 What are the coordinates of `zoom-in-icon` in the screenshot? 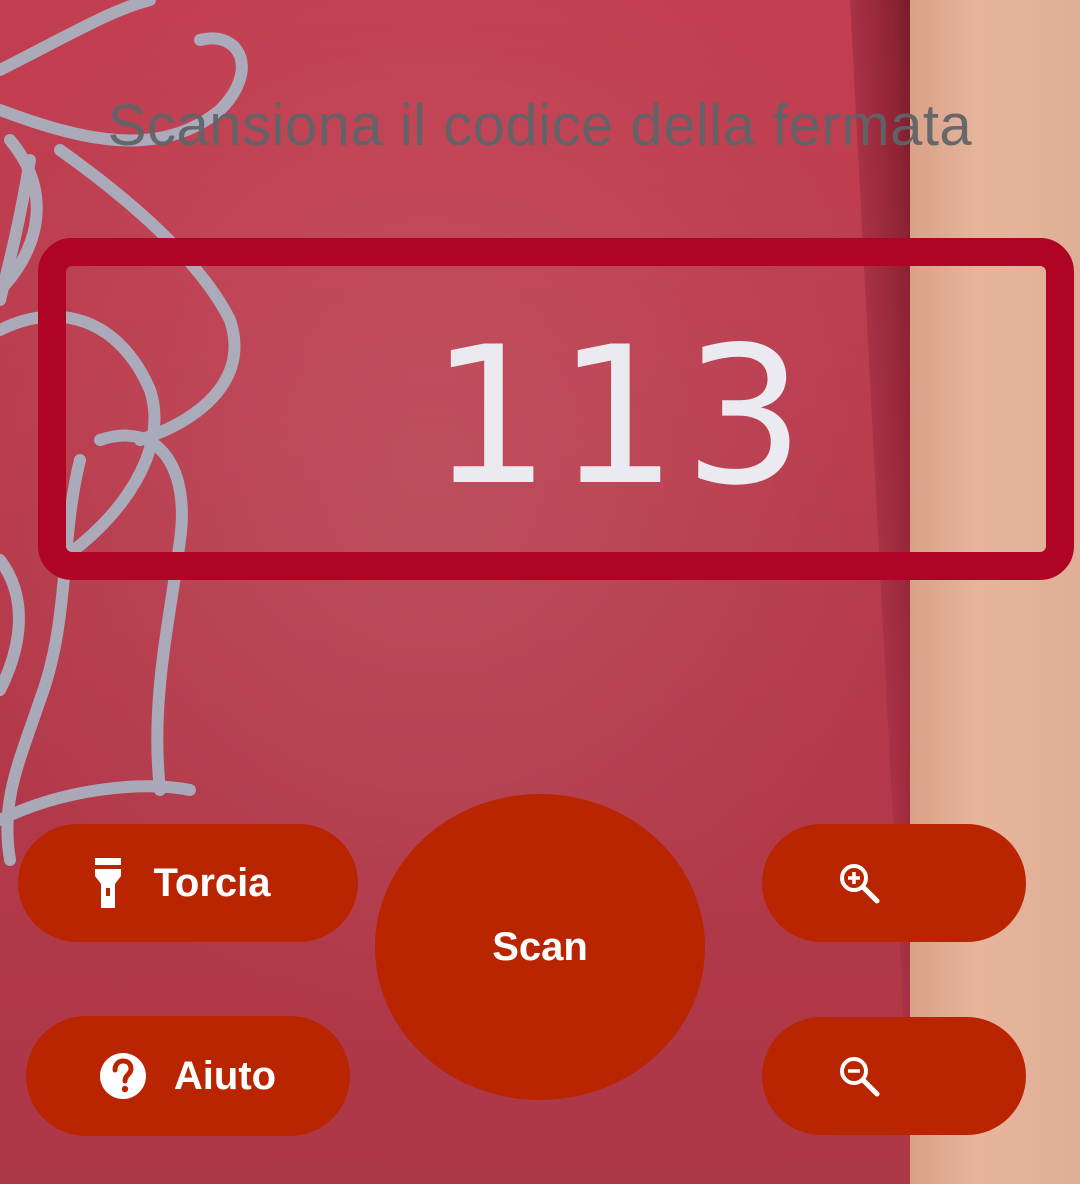 It's located at (859, 883).